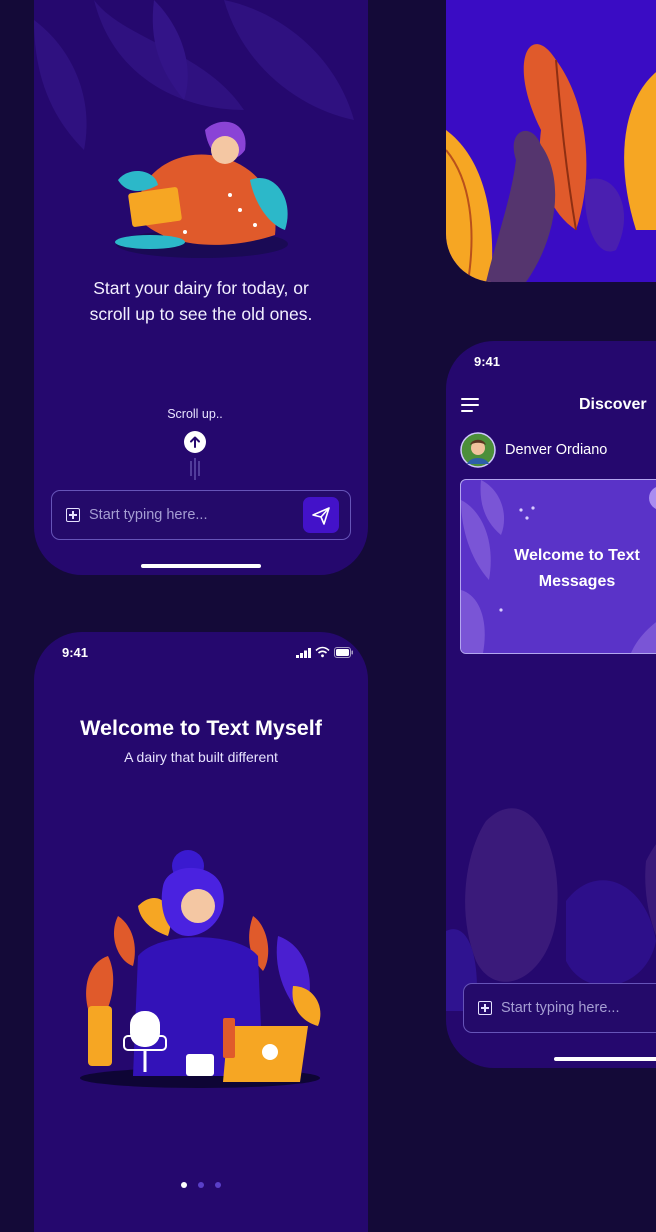 Image resolution: width=656 pixels, height=1232 pixels. Describe the element at coordinates (551, 163) in the screenshot. I see `autumn-leaves-illustration` at that location.